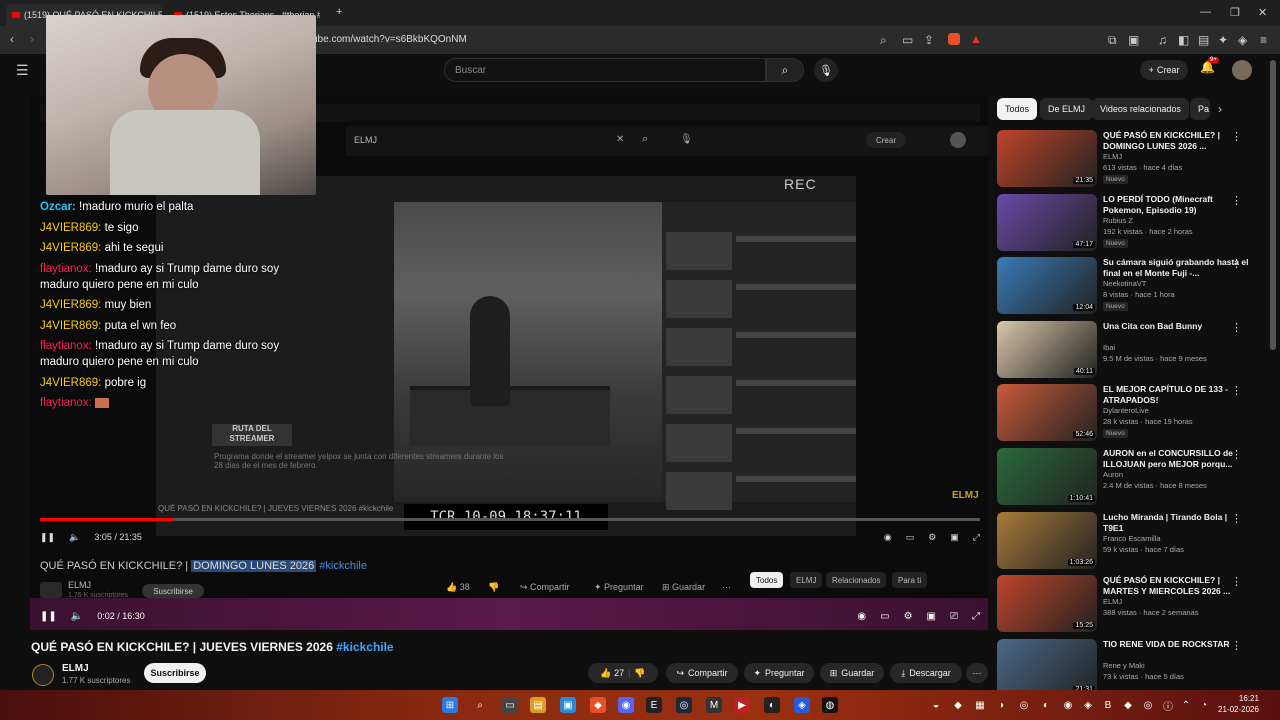 The image size is (1280, 720). Describe the element at coordinates (714, 705) in the screenshot. I see `app-icon: M` at that location.